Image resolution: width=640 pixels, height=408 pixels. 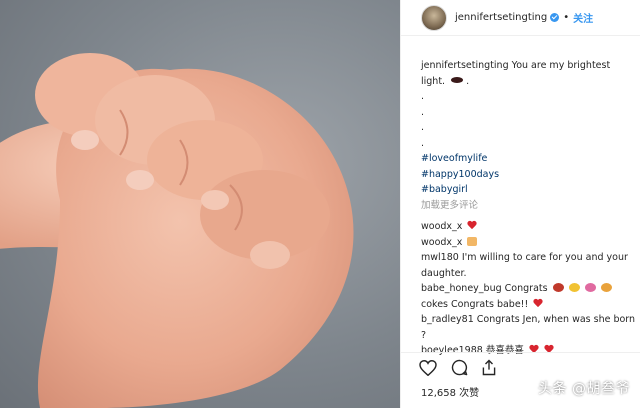 What do you see at coordinates (590, 287) in the screenshot?
I see `flower-emoji-icon` at bounding box center [590, 287].